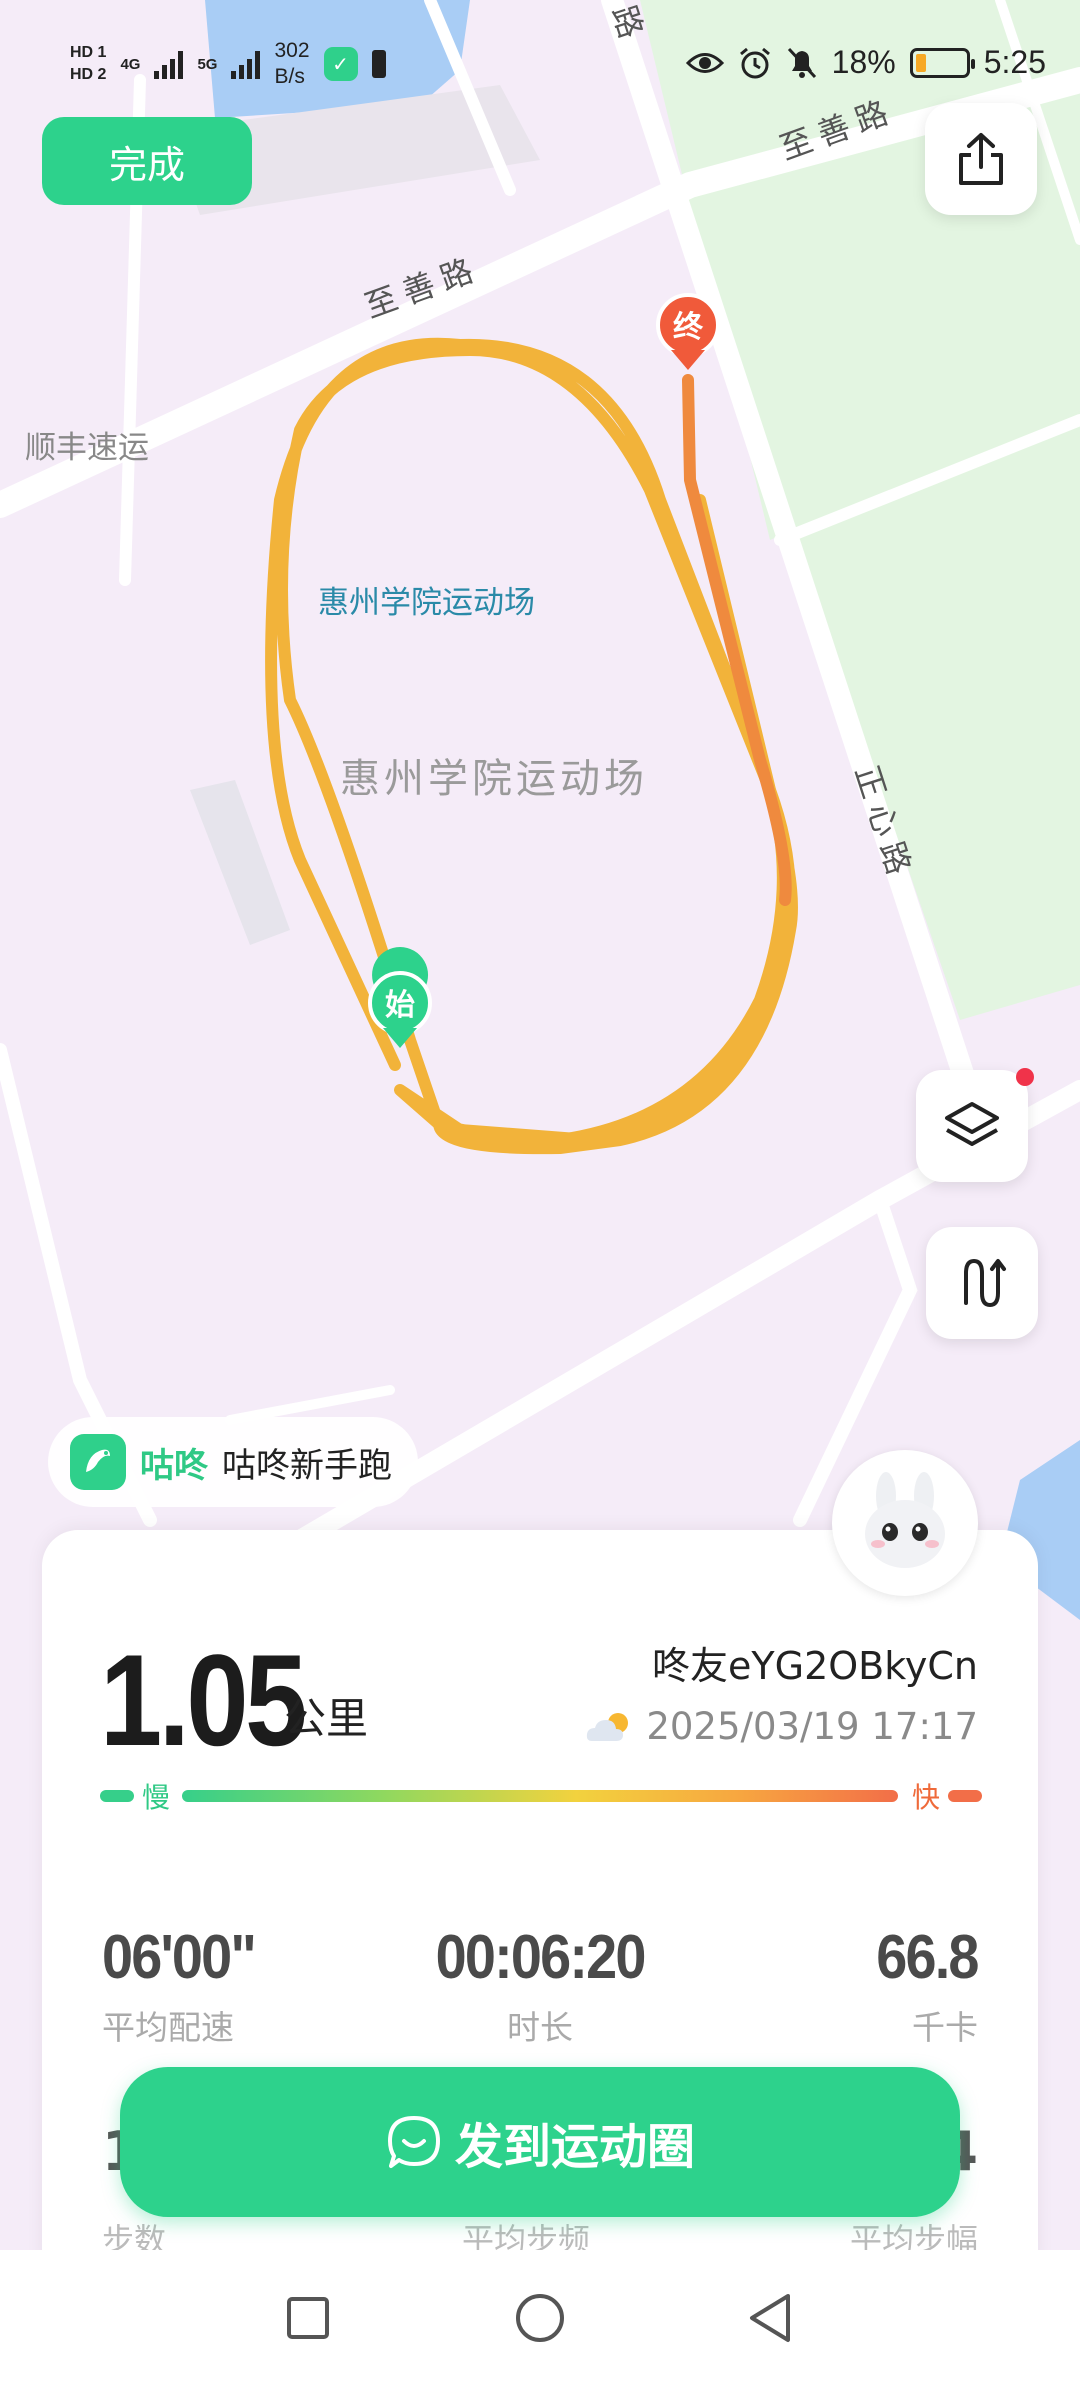 This screenshot has height=2388, width=1080. Describe the element at coordinates (942, 62) in the screenshot. I see `battery-icon` at that location.